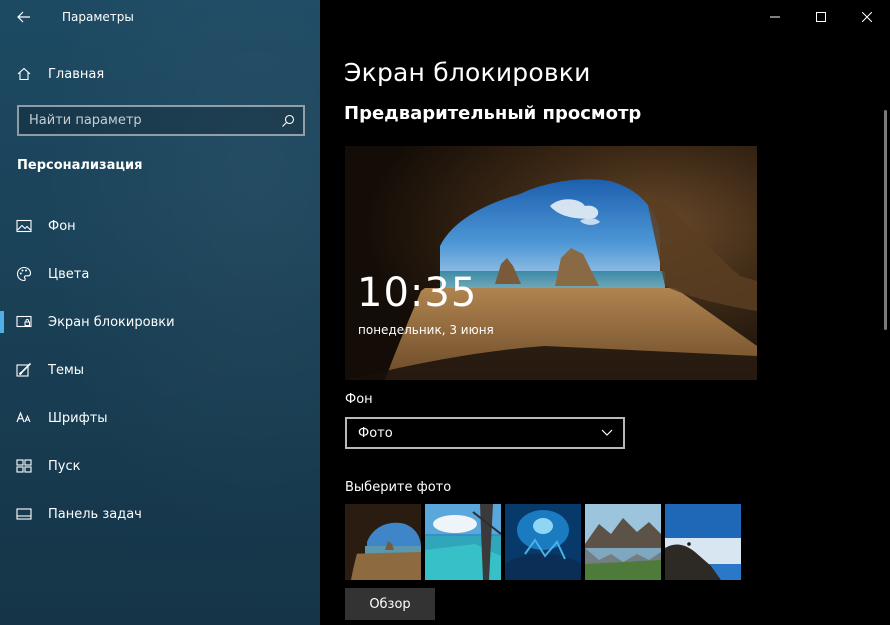  What do you see at coordinates (426, 330) in the screenshot?
I see `preview-date: понедельник, 3 июня` at bounding box center [426, 330].